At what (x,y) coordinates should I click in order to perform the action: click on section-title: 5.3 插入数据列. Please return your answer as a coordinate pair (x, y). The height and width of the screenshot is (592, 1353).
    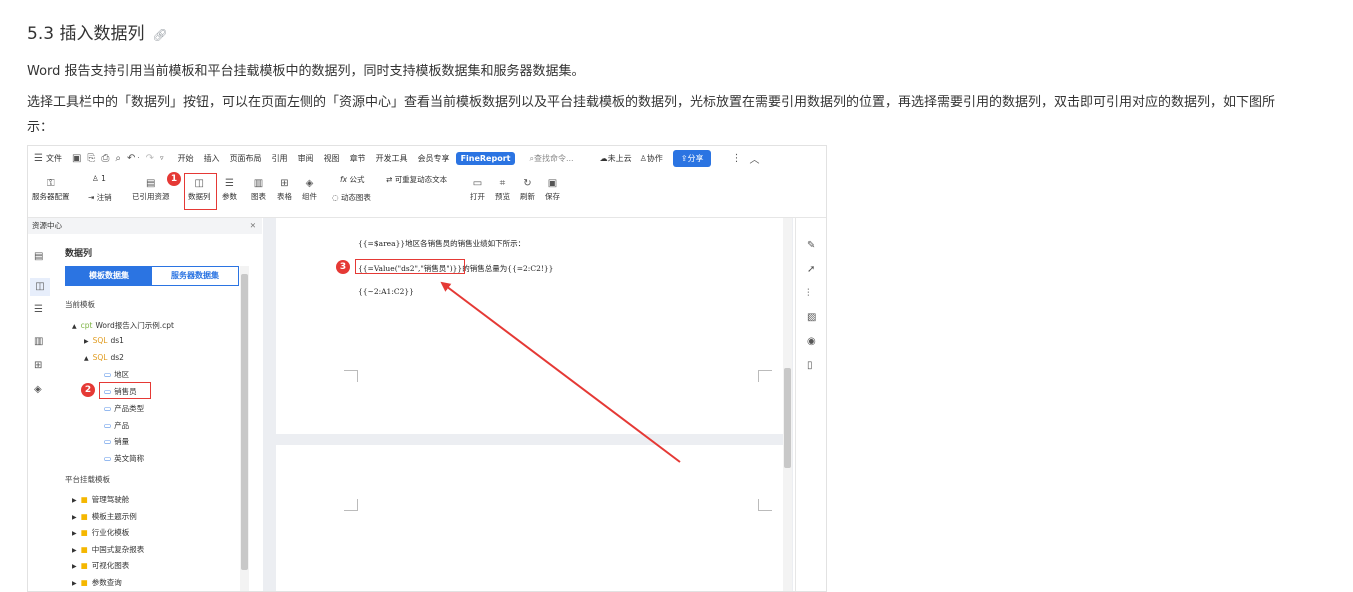
    Looking at the image, I should click on (86, 34).